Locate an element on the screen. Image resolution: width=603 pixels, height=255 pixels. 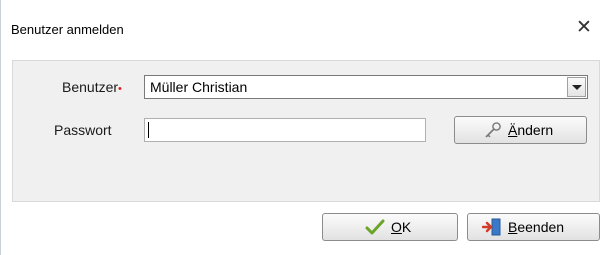
change-password-button: Ändern is located at coordinates (520, 130).